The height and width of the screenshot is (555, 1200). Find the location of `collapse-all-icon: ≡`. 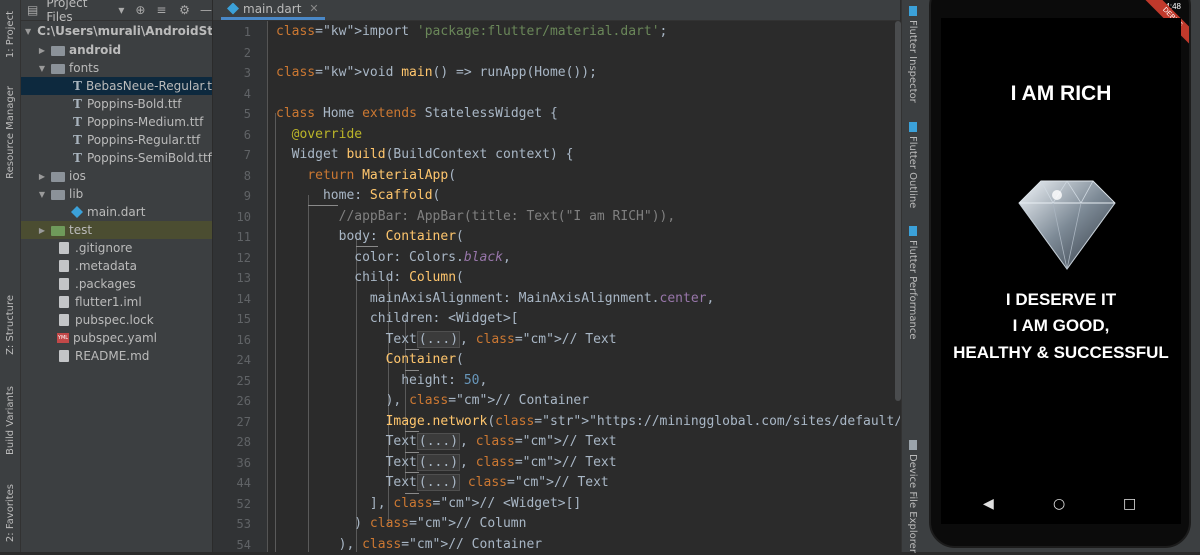

collapse-all-icon: ≡ is located at coordinates (161, 10).